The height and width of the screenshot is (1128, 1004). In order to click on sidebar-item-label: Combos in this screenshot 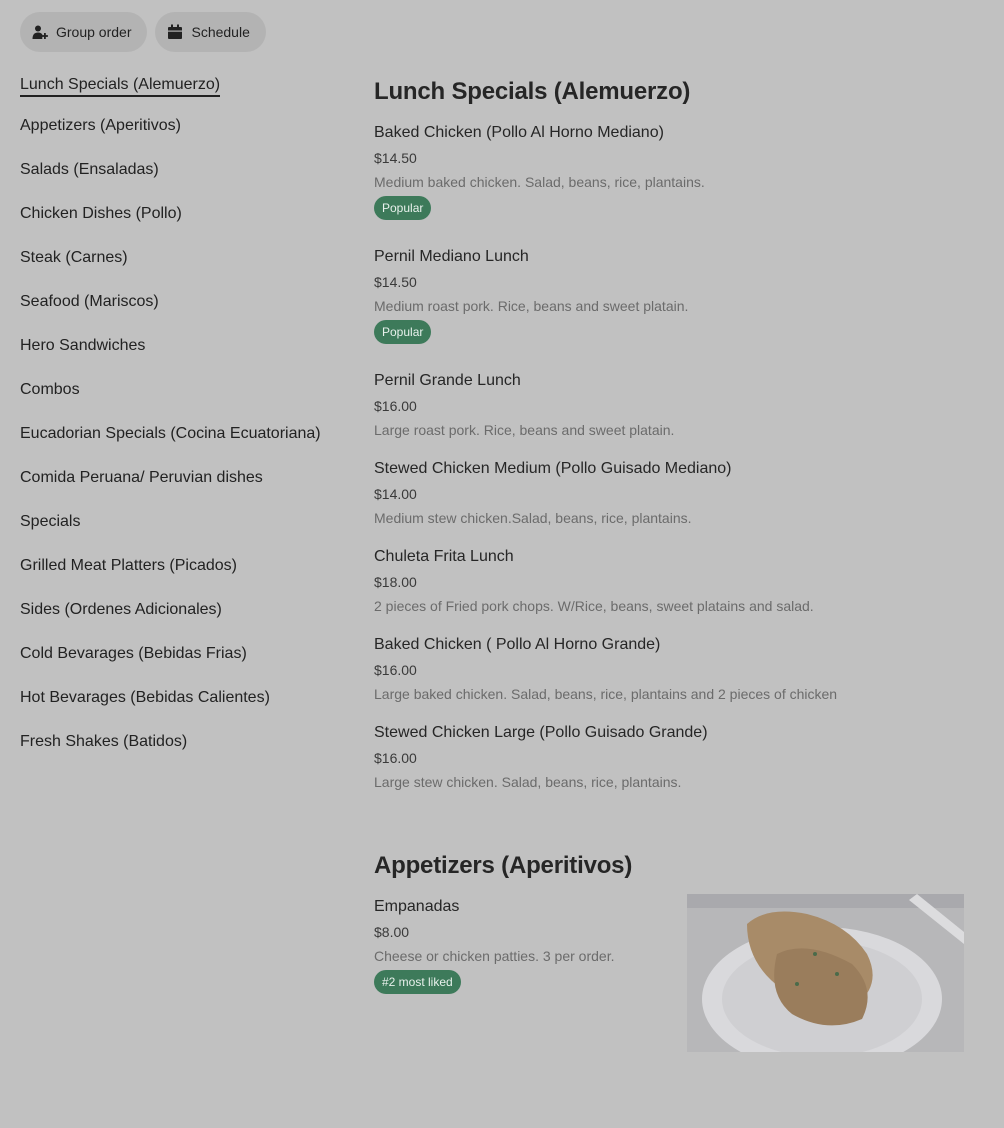, I will do `click(50, 389)`.